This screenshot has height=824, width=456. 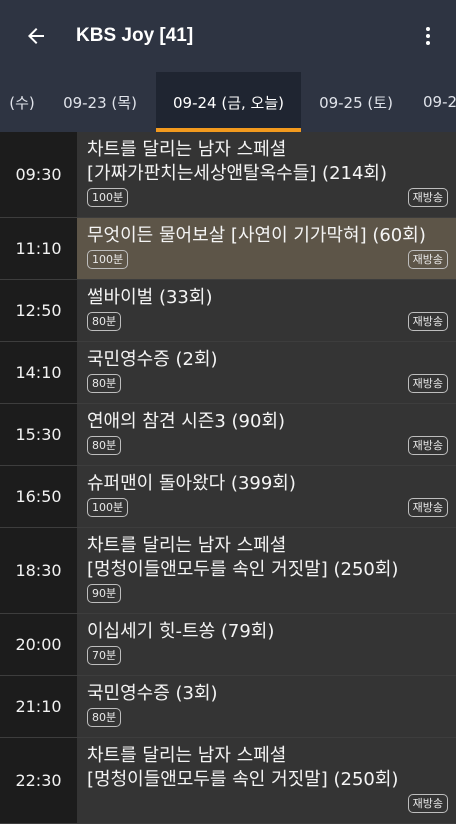 What do you see at coordinates (228, 36) in the screenshot?
I see `app-bar: KBS Joy [41]` at bounding box center [228, 36].